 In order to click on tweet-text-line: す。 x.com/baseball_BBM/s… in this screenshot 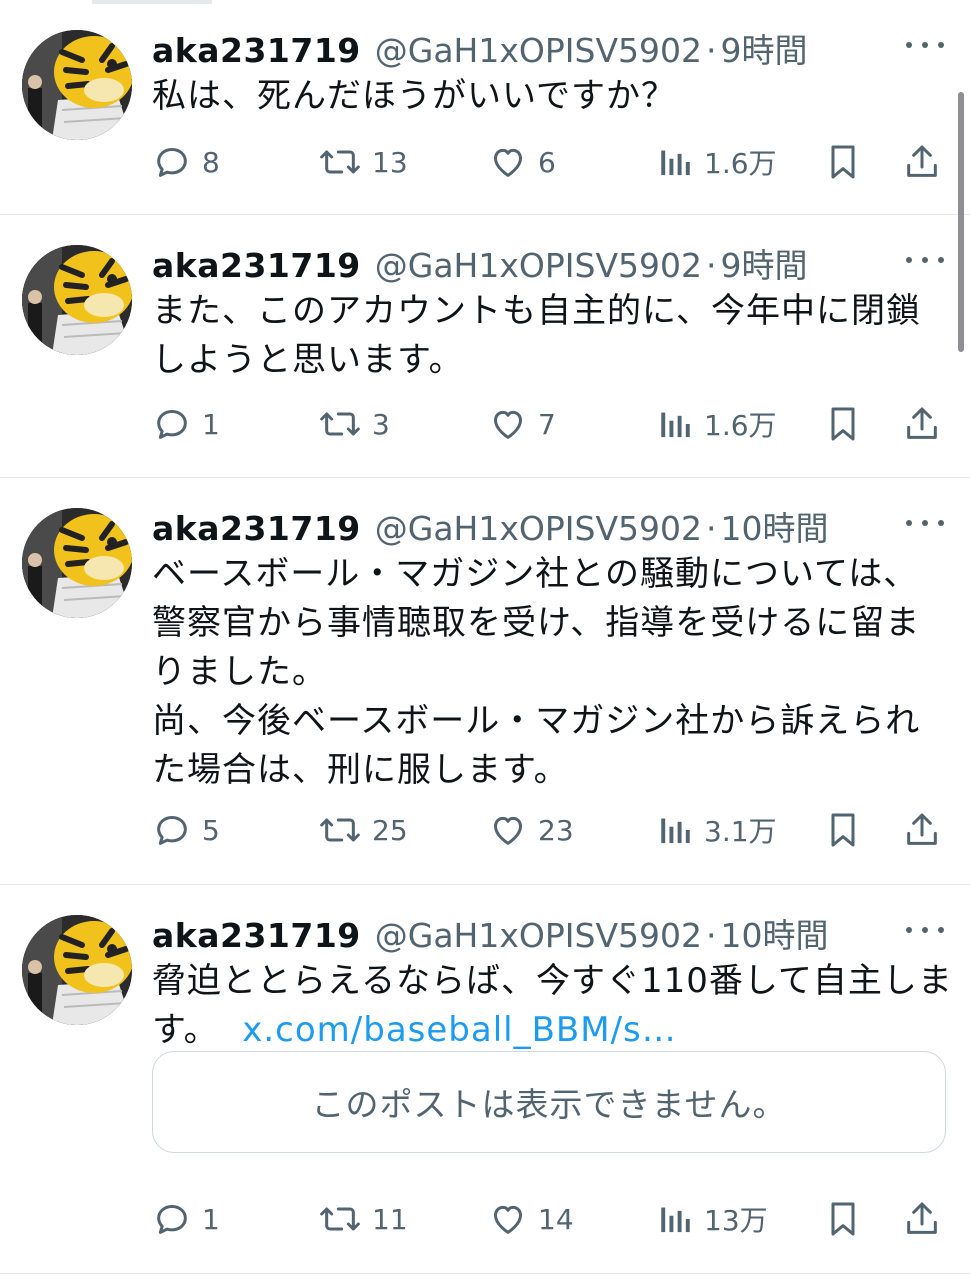, I will do `click(547, 1030)`.